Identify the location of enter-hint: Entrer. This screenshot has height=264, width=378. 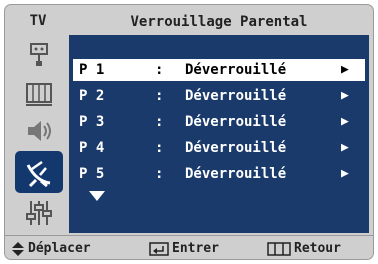
(184, 247).